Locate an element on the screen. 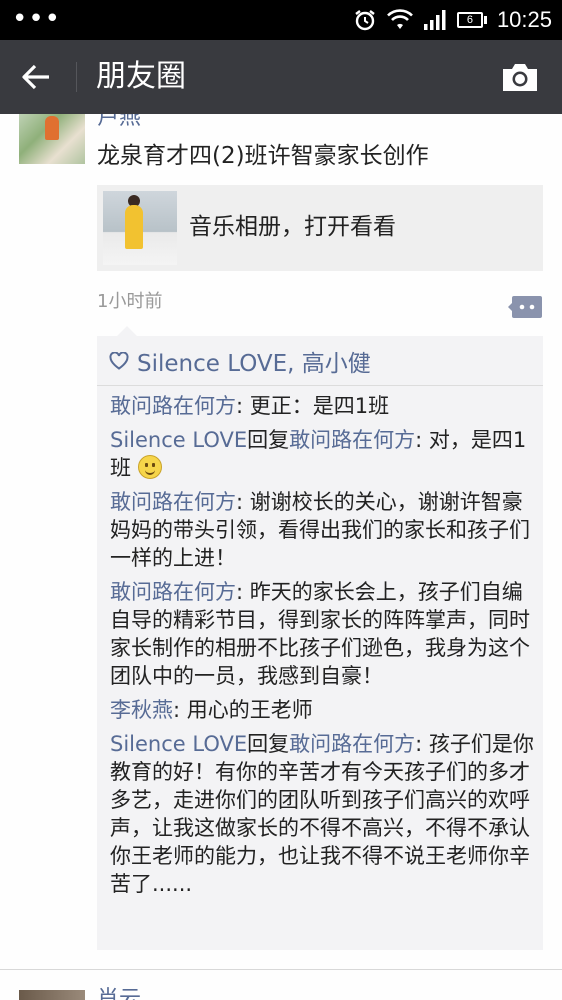 Image resolution: width=562 pixels, height=1000 pixels. comment-item: 敢问路在何方: 更正：是四1班 is located at coordinates (322, 406).